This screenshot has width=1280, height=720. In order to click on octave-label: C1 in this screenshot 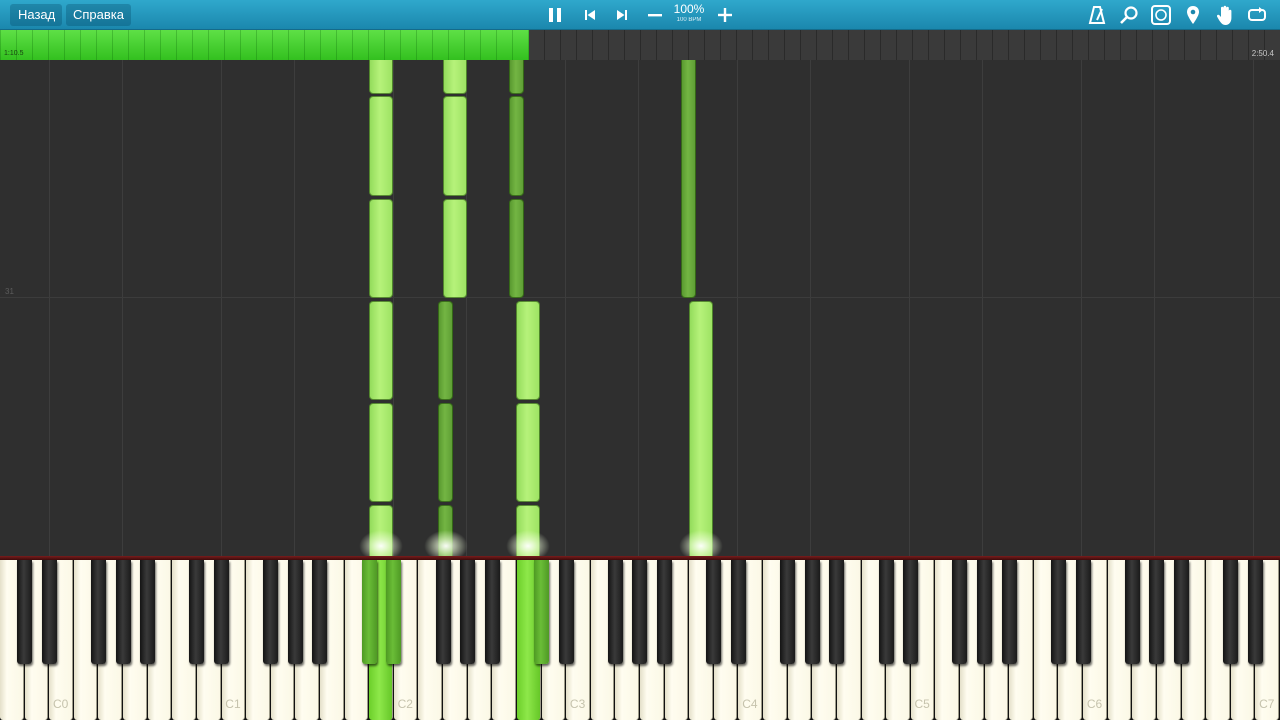, I will do `click(233, 704)`.